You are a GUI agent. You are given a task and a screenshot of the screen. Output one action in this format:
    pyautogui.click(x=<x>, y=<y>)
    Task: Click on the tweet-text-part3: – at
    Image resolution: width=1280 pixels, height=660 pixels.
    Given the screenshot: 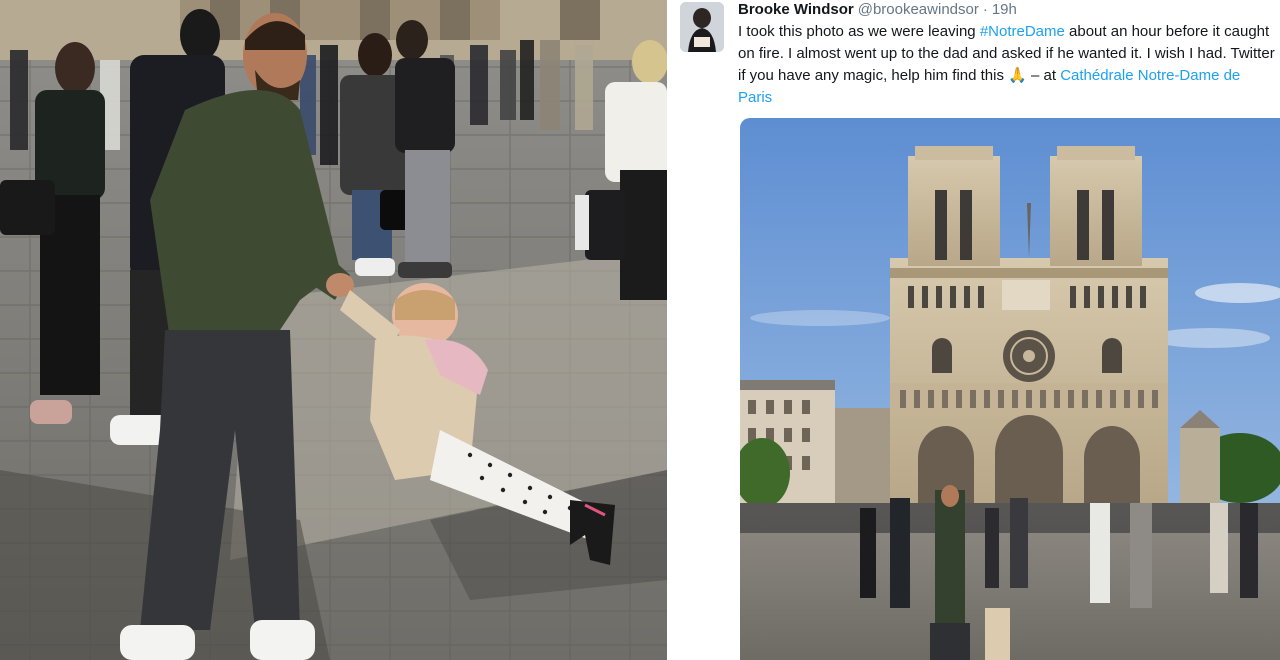 What is the action you would take?
    pyautogui.click(x=1043, y=75)
    